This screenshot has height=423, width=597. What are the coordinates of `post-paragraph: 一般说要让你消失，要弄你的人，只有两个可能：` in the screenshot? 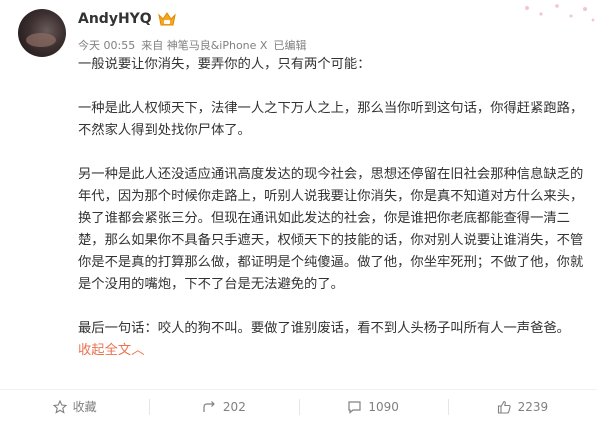 It's located at (224, 64).